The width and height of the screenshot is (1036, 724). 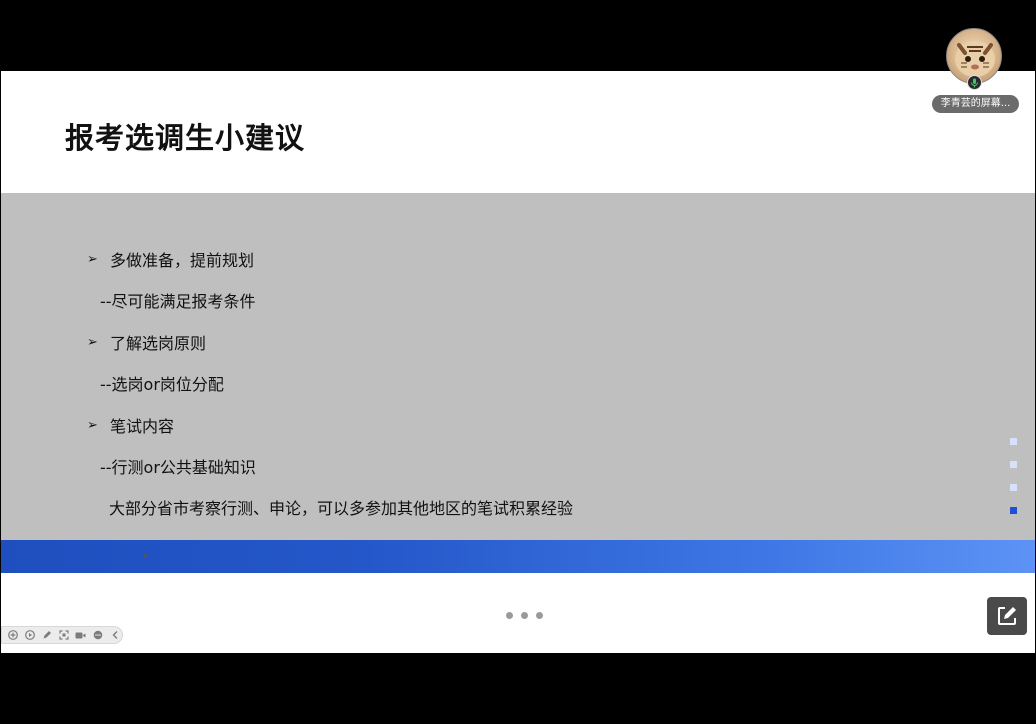 I want to click on annotation-toolbar, so click(x=62, y=635).